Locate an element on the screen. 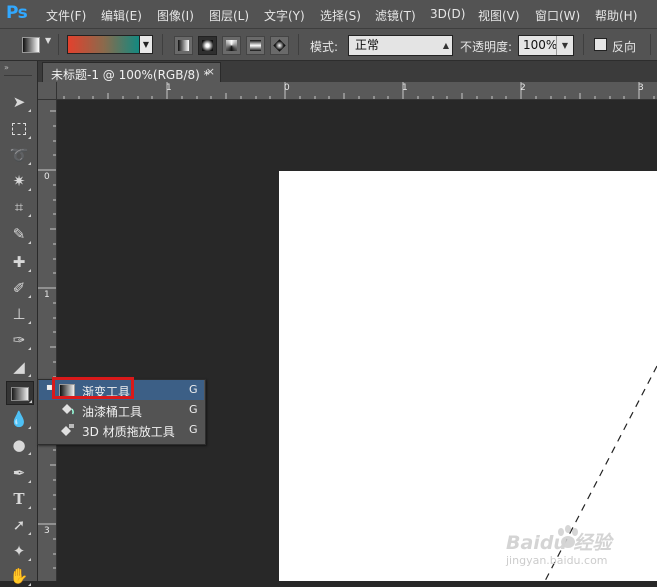 Image resolution: width=657 pixels, height=587 pixels. baidu-watermark: Baidu 经验 jingyan.baidu.com is located at coordinates (579, 545).